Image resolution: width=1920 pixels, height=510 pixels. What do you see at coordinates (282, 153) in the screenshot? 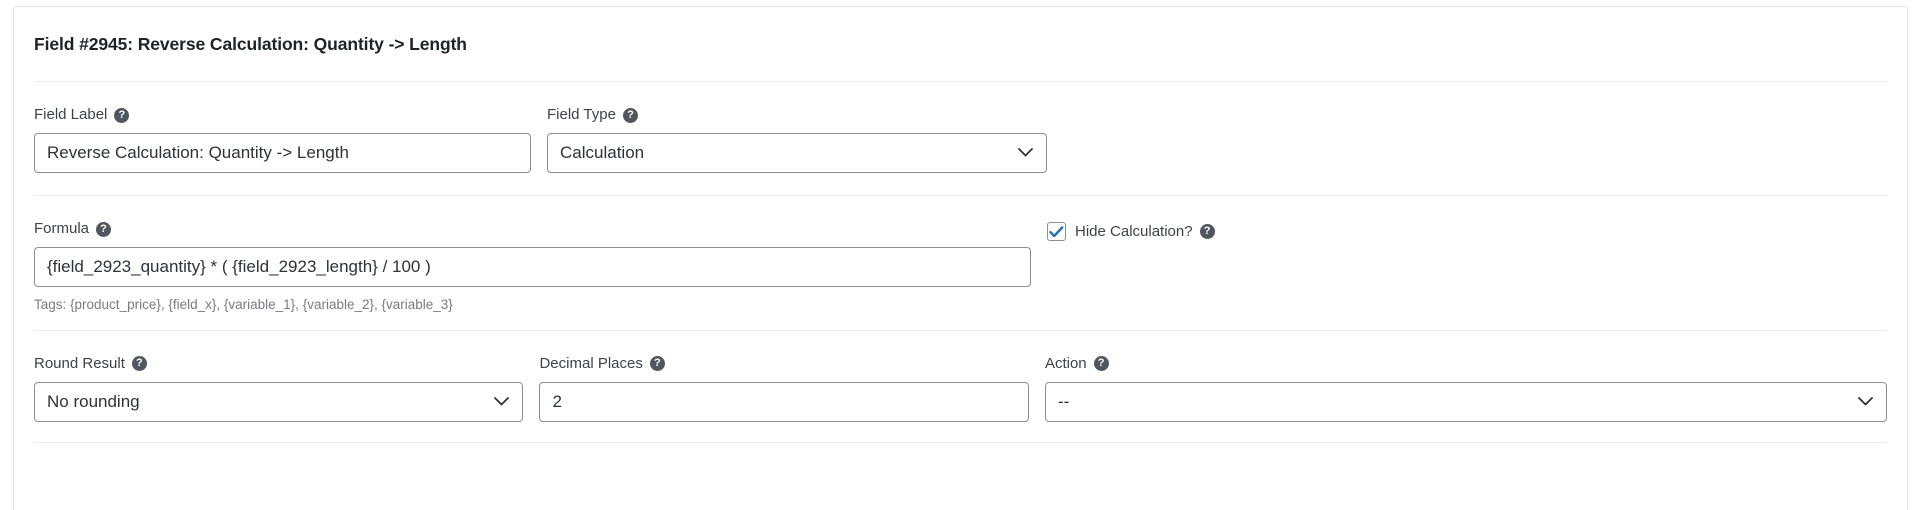
I see `field-label-input` at bounding box center [282, 153].